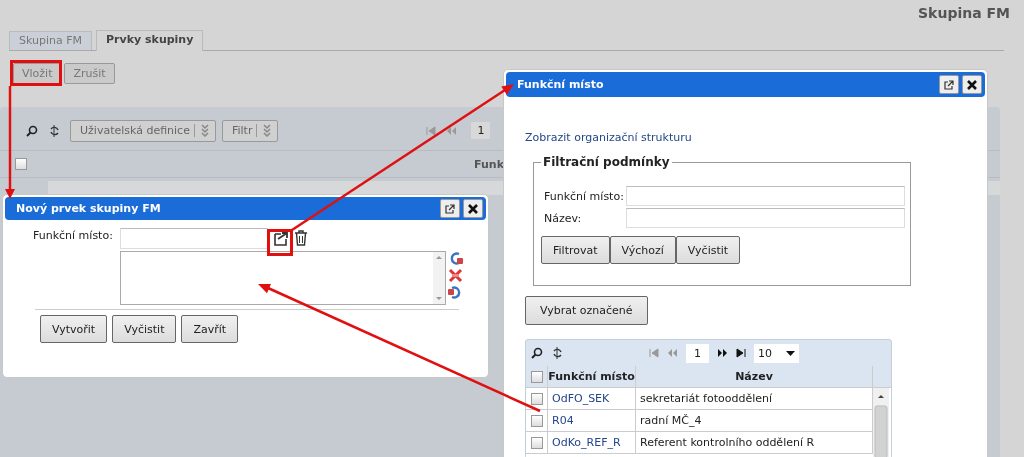 This screenshot has height=457, width=1024. What do you see at coordinates (790, 353) in the screenshot?
I see `caret-icon` at bounding box center [790, 353].